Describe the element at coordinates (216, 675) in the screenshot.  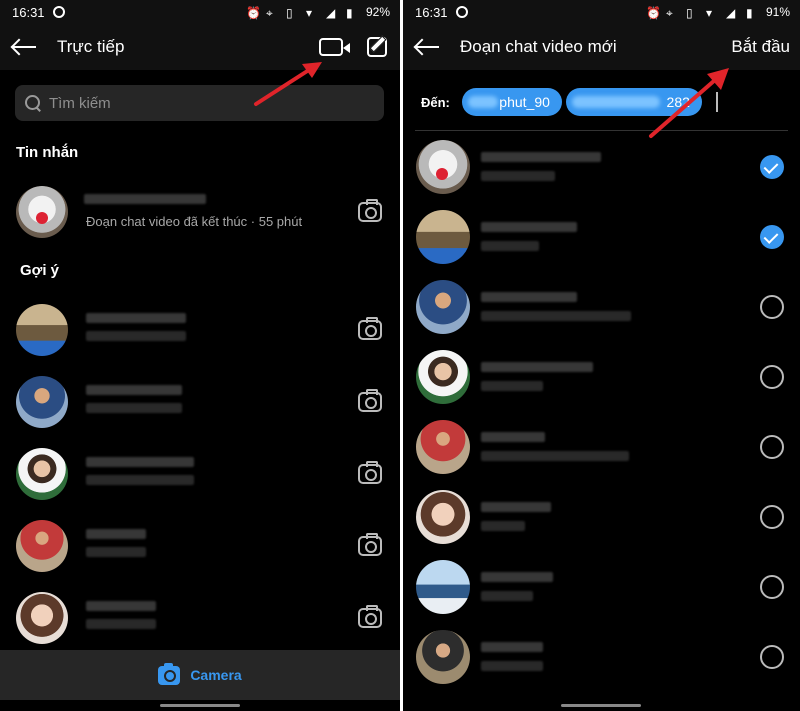
I see `camera-label: Camera` at that location.